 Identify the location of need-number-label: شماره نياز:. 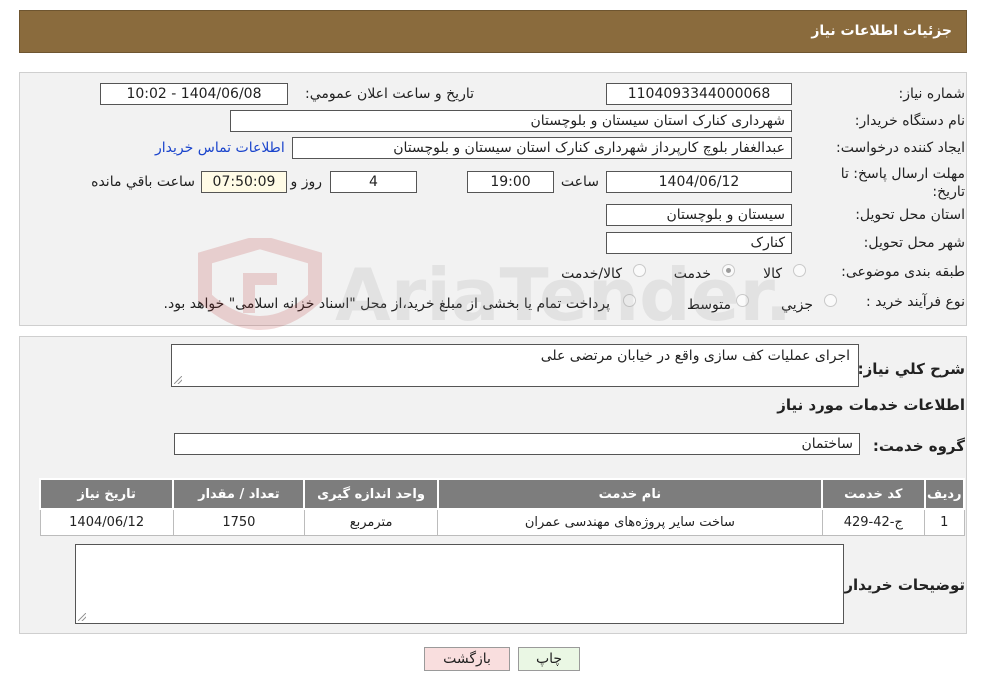
(932, 94).